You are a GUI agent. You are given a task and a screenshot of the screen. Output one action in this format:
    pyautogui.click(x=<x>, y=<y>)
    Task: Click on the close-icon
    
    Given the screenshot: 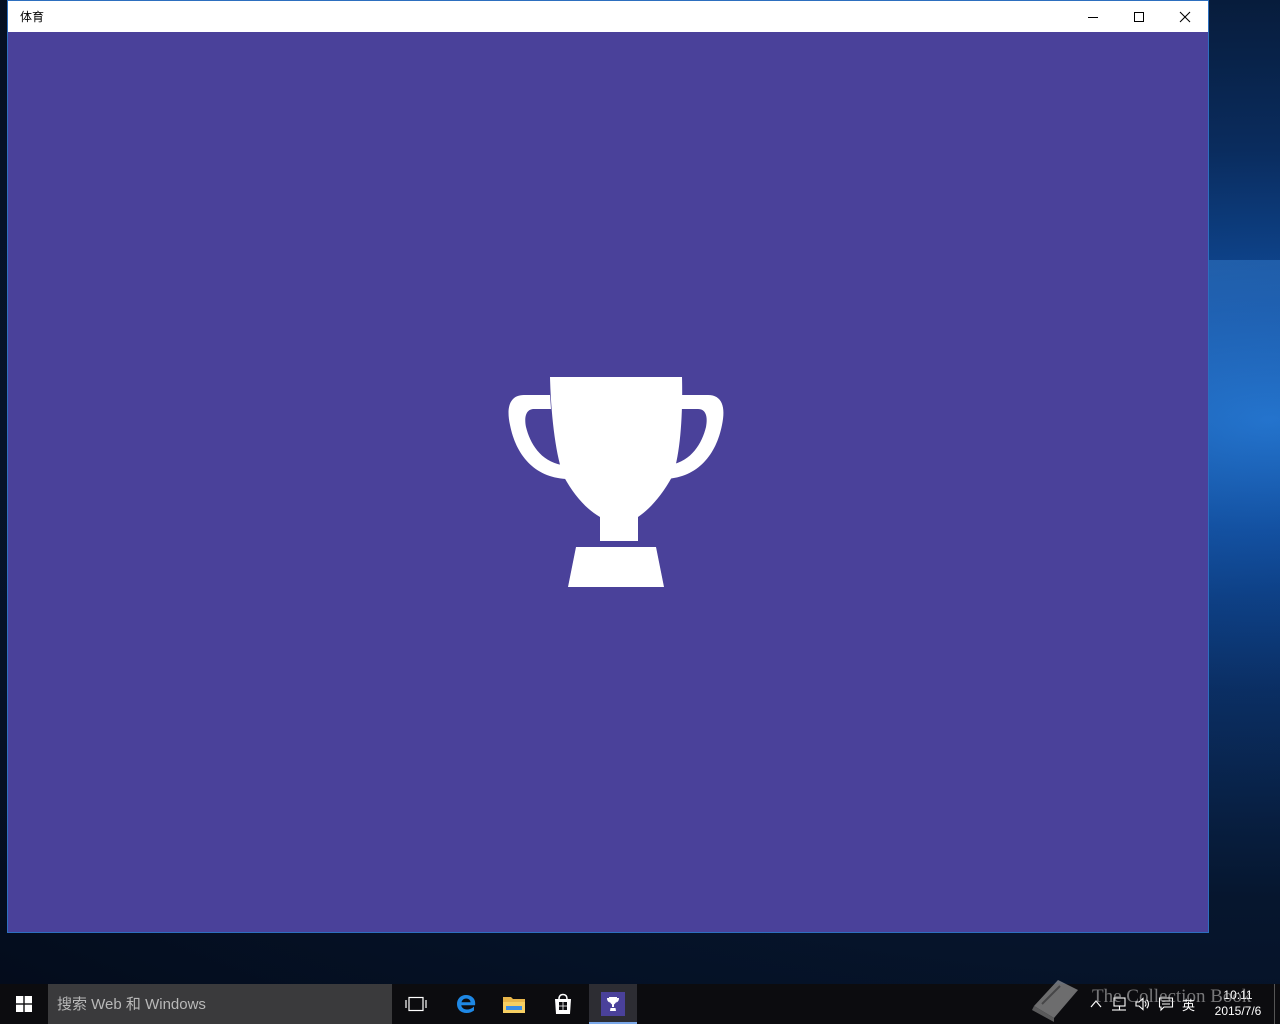 What is the action you would take?
    pyautogui.click(x=1185, y=16)
    